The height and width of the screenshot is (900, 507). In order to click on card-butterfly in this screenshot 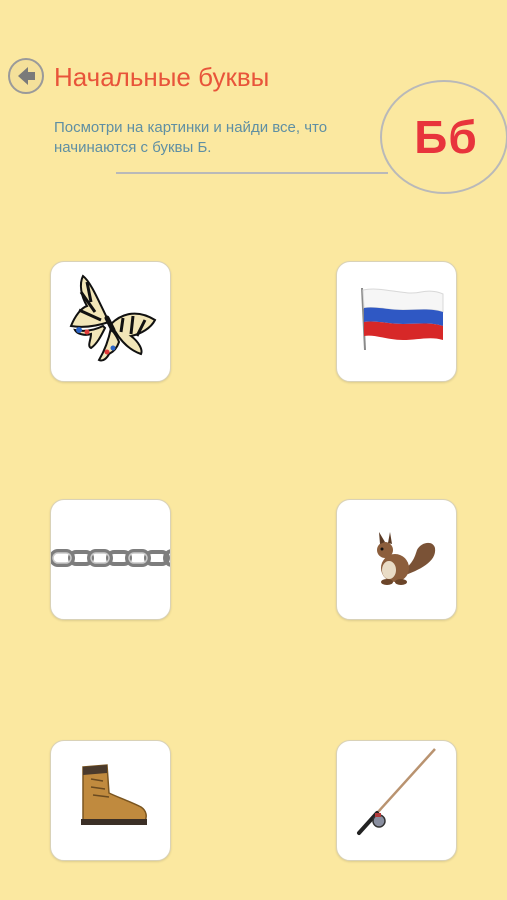, I will do `click(110, 321)`.